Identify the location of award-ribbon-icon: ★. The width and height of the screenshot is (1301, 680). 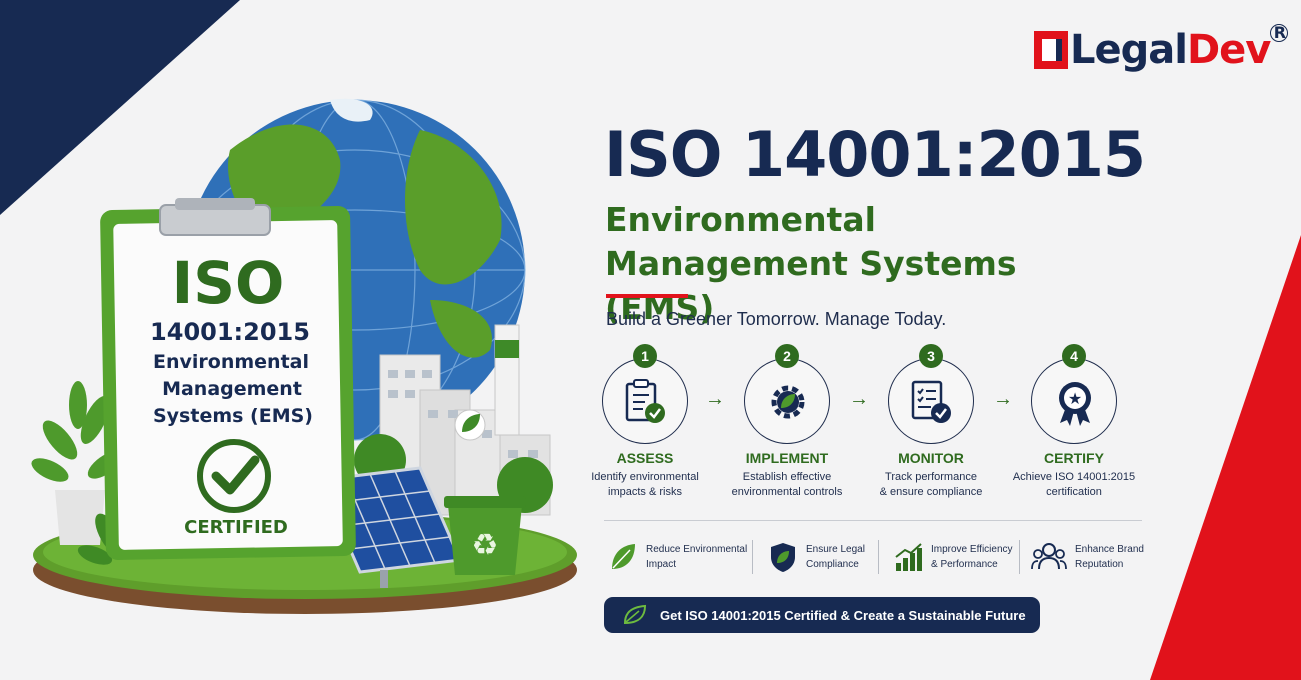
(1075, 404).